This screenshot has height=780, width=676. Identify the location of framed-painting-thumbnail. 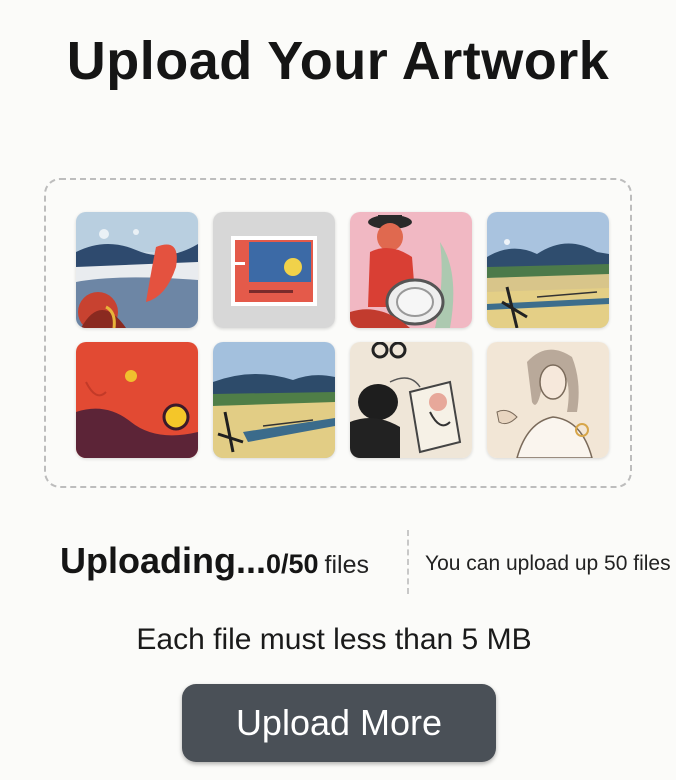
(274, 270).